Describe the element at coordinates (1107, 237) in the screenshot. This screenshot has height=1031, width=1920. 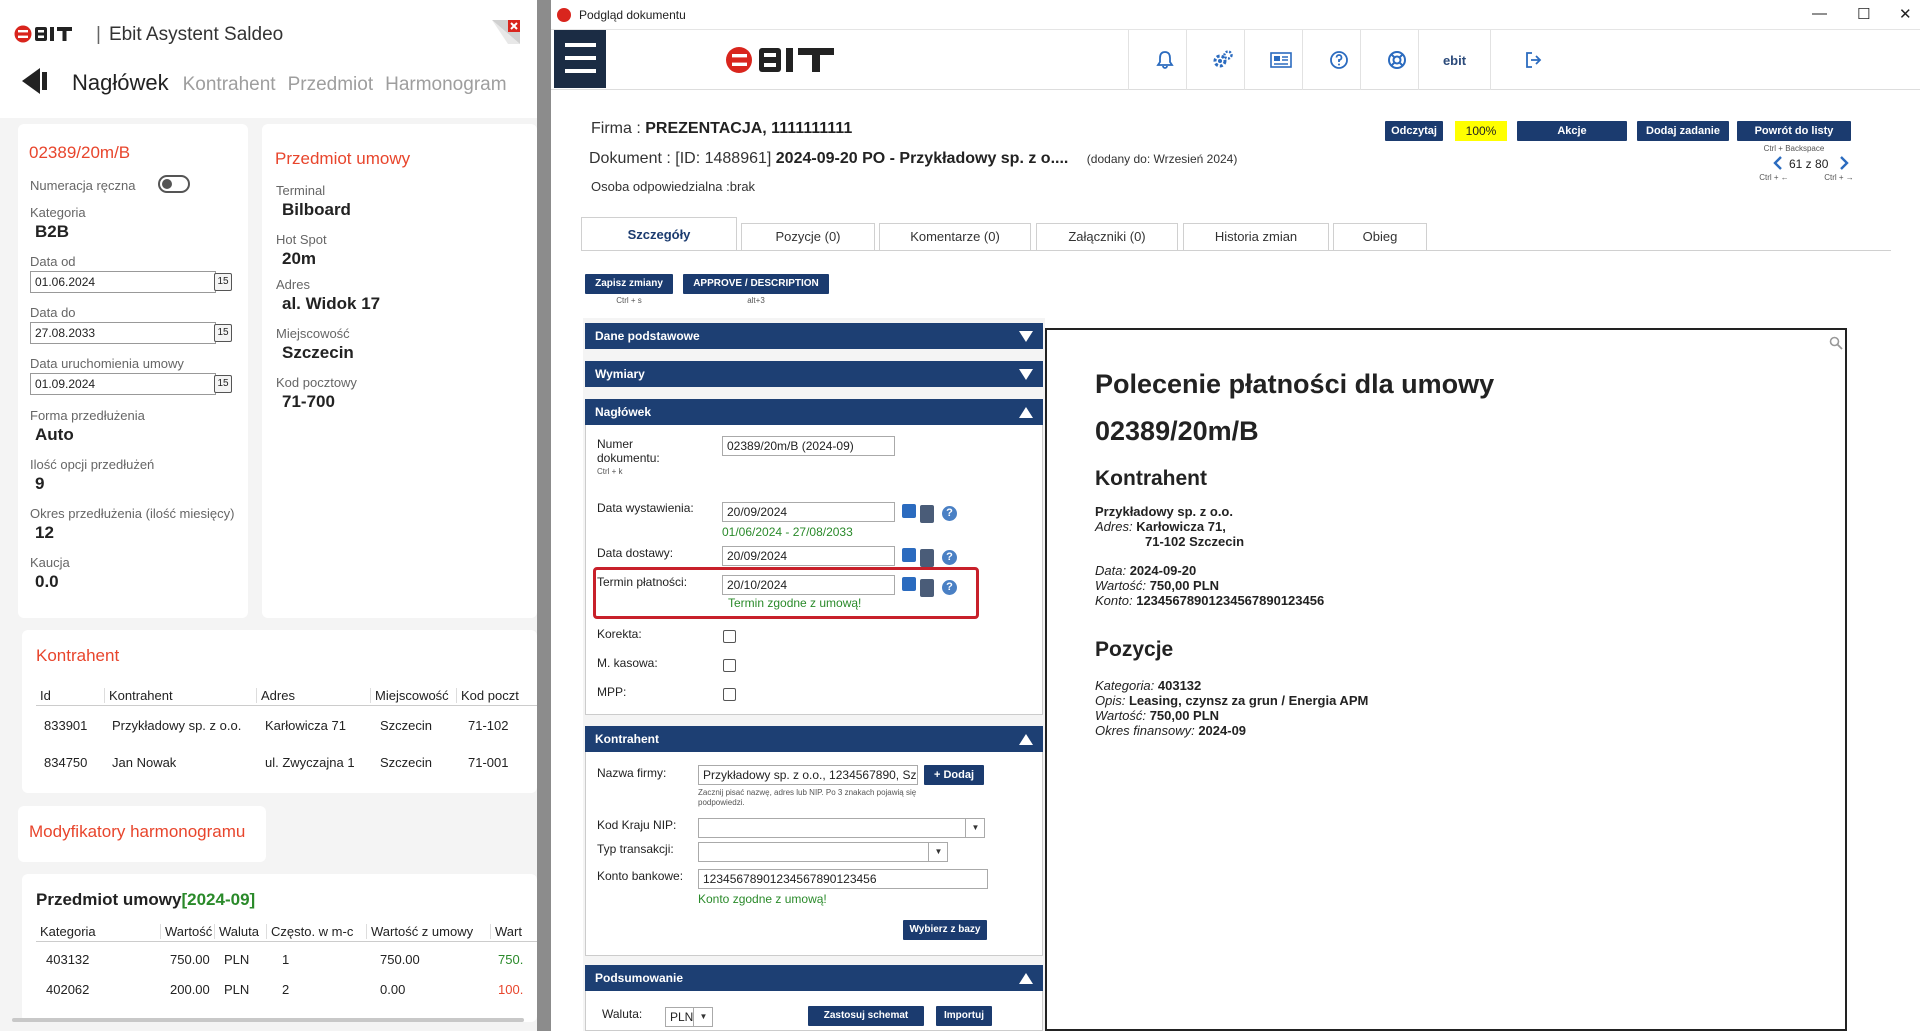
I see `tab-attachments: Załączniki (0)` at that location.